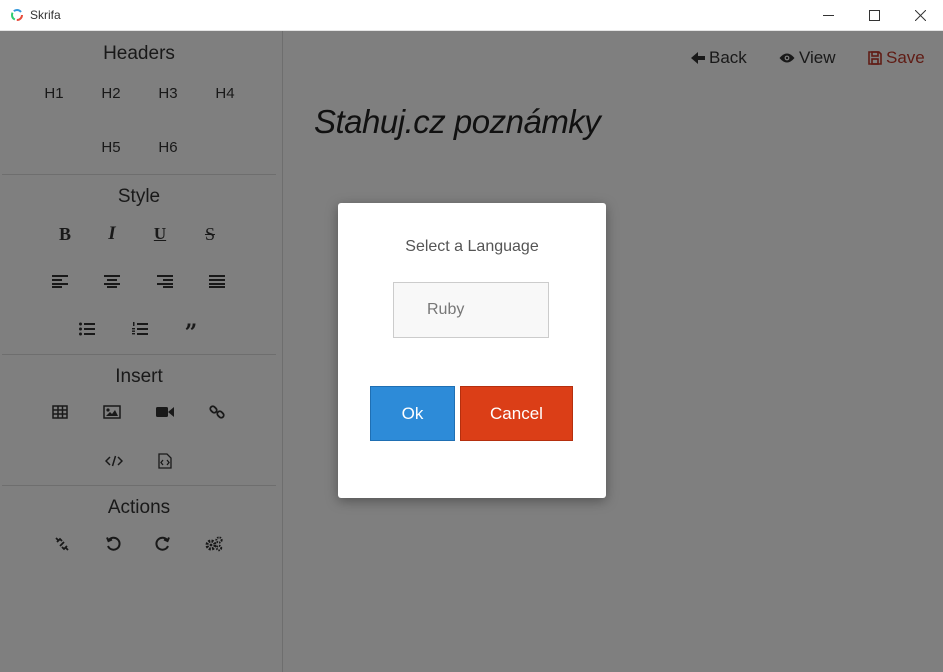 This screenshot has width=943, height=672. What do you see at coordinates (17, 15) in the screenshot?
I see `app-logo-icon` at bounding box center [17, 15].